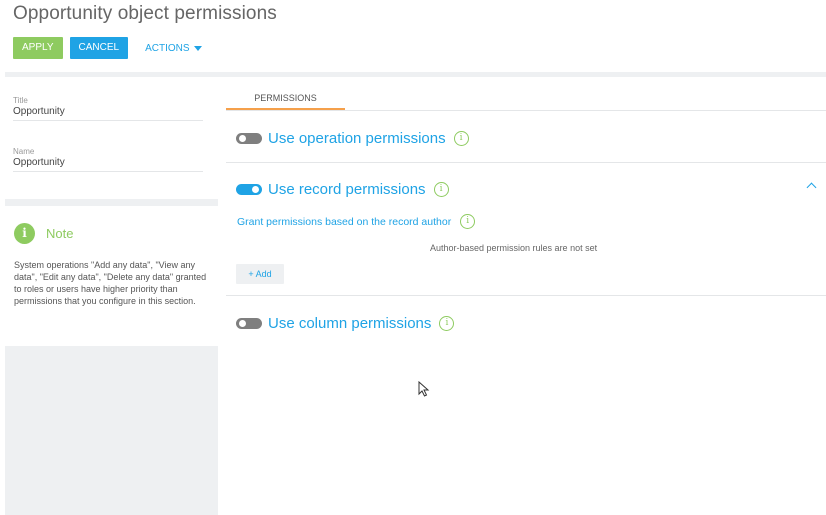  I want to click on properties-panel: Title Opportunity Name Opportunity, so click(111, 138).